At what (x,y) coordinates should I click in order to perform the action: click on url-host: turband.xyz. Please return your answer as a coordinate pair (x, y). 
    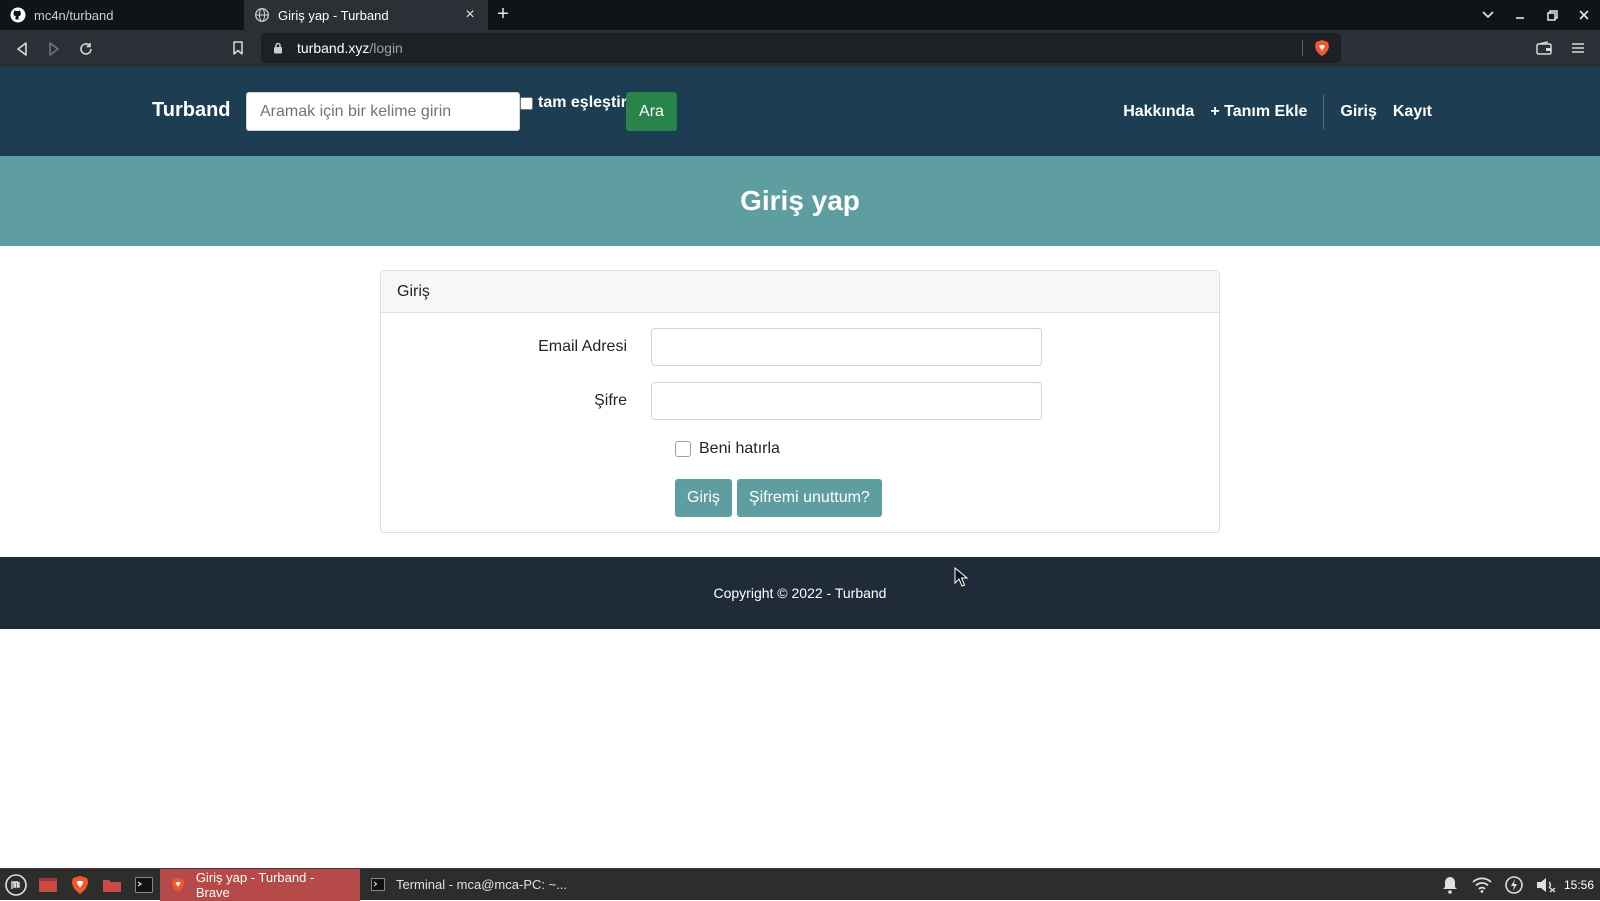
    Looking at the image, I should click on (333, 48).